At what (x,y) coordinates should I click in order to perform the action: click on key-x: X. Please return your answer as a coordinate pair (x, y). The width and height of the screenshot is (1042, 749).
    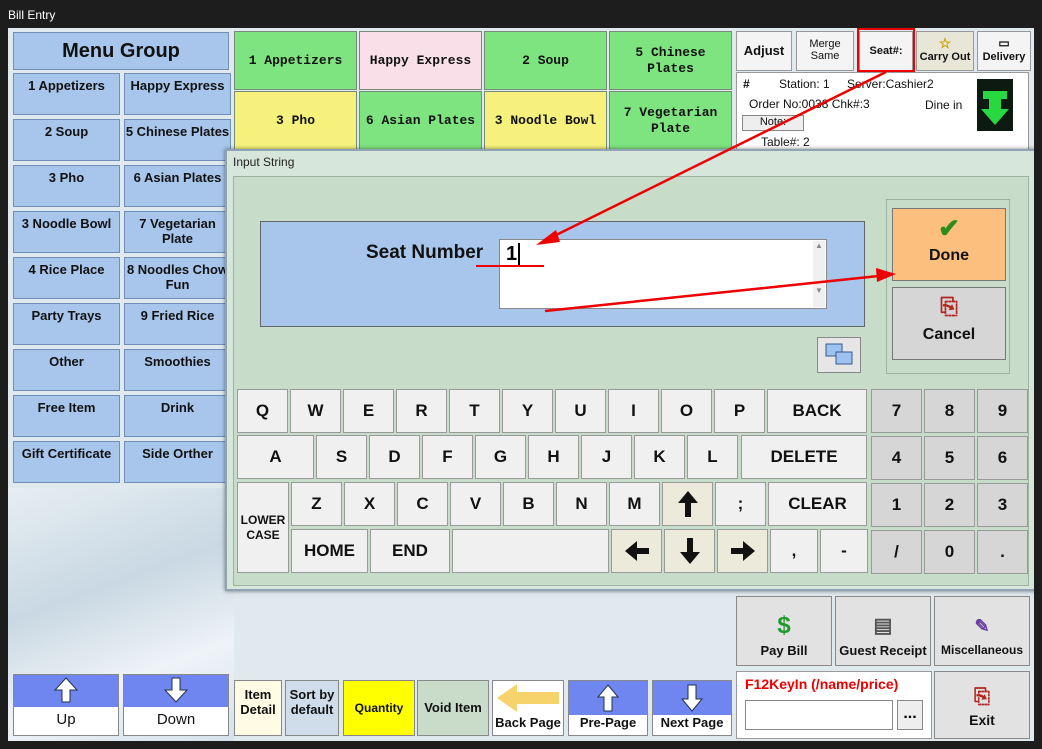
    Looking at the image, I should click on (369, 504).